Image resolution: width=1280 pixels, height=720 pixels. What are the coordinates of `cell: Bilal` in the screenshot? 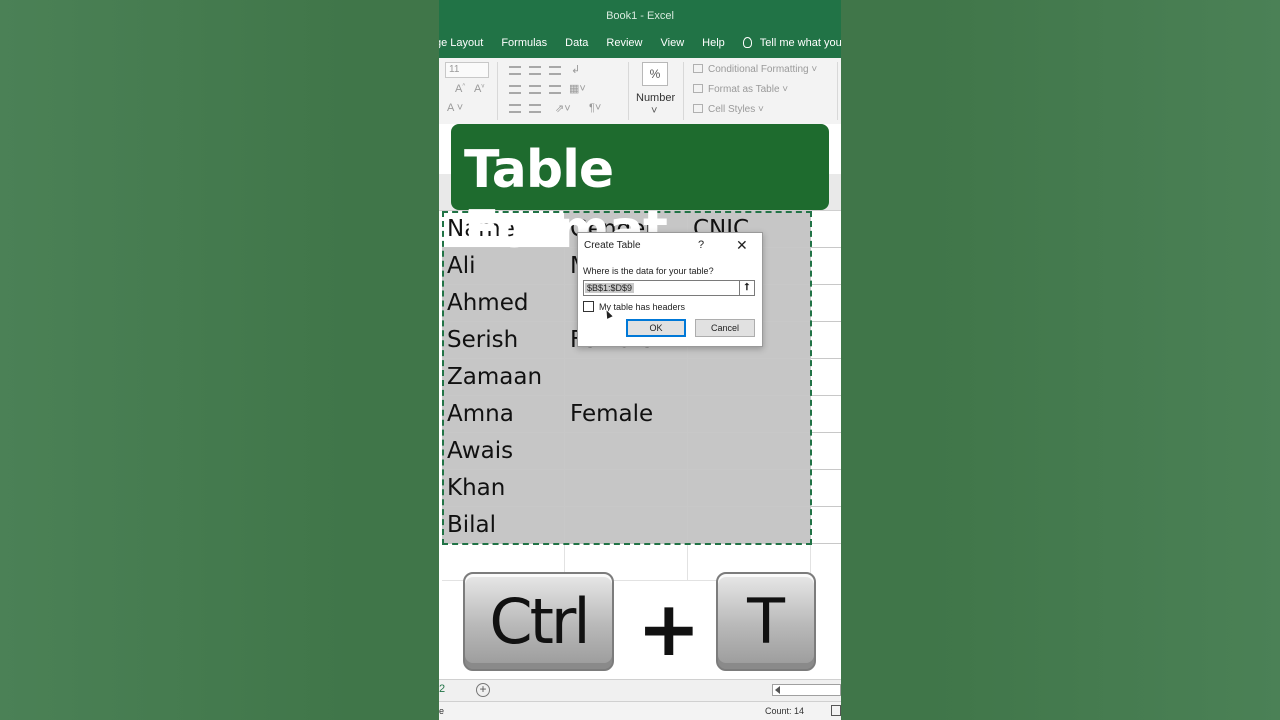 It's located at (503, 525).